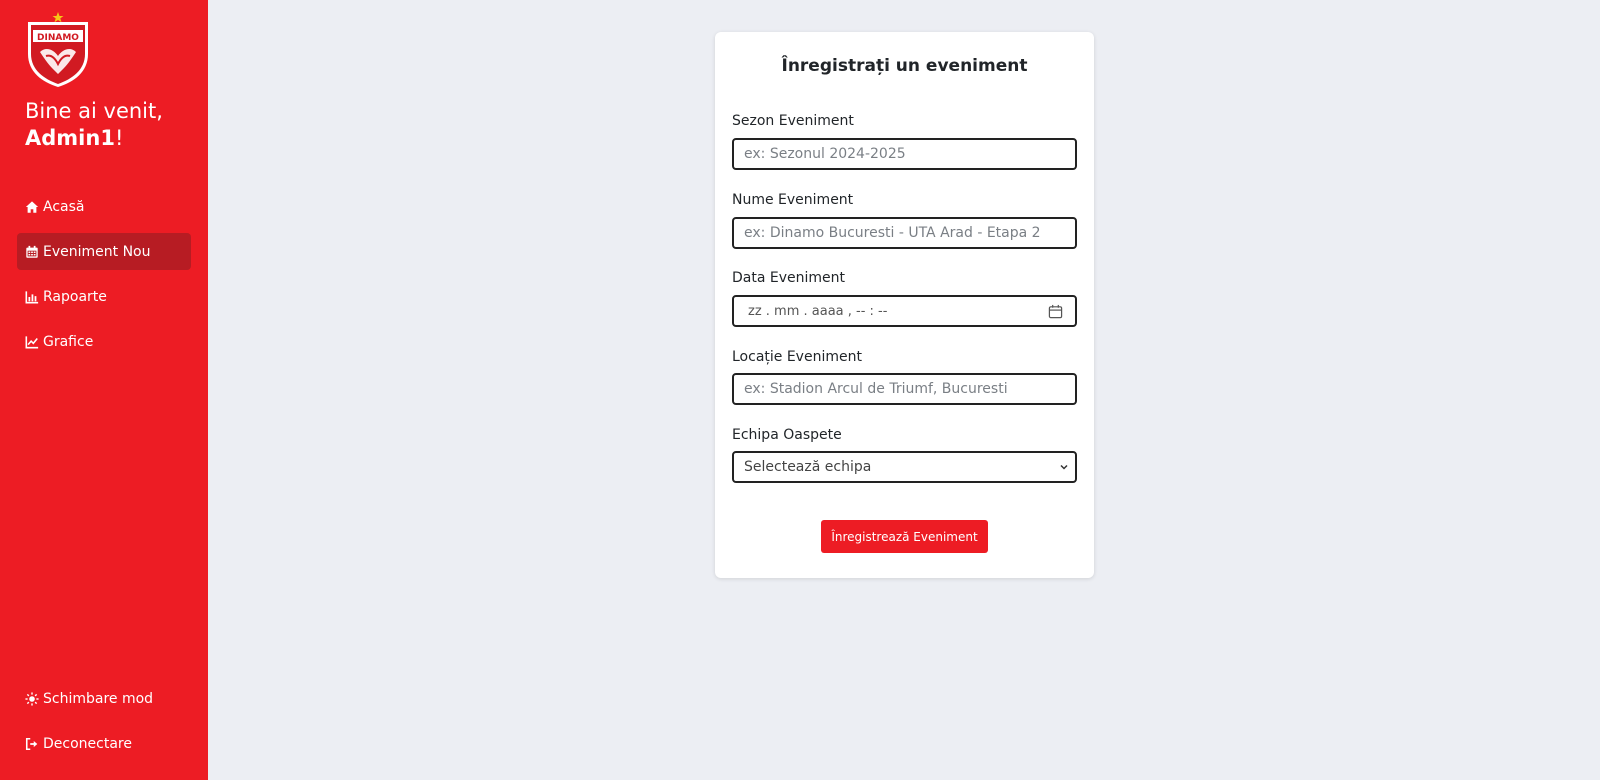 This screenshot has width=1600, height=780. I want to click on nav-item-label: Schimbare mod, so click(98, 698).